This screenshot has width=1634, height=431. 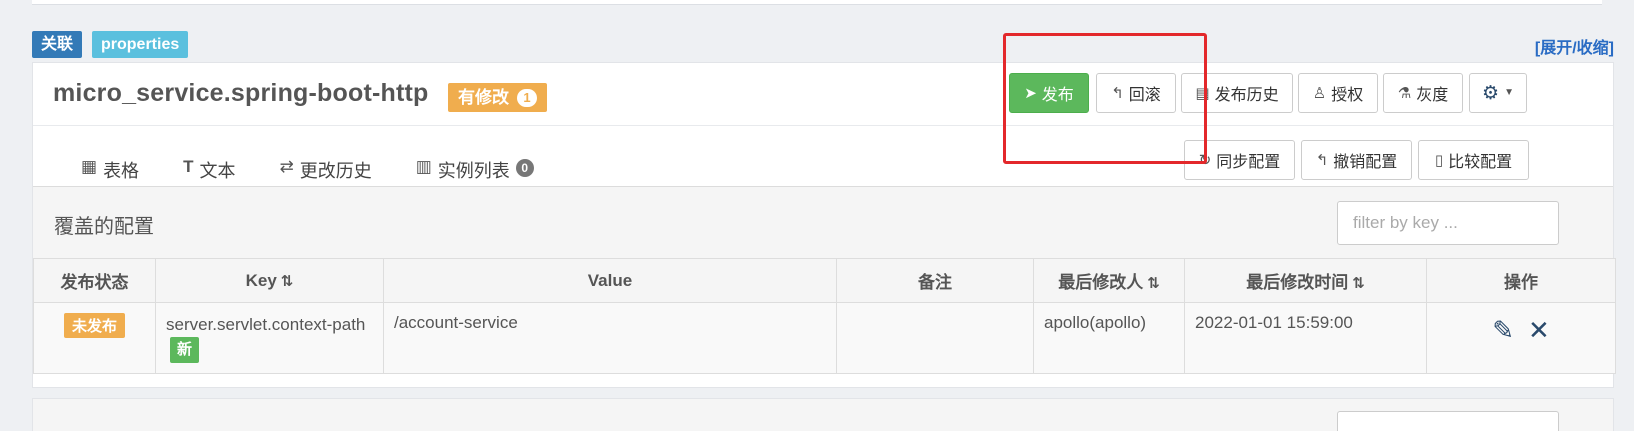 I want to click on table-header-row: 发布状态 Key ⇅ Value 备注 最后修改人 ⇅ 最后修改时间 ⇅ 操作, so click(x=824, y=280).